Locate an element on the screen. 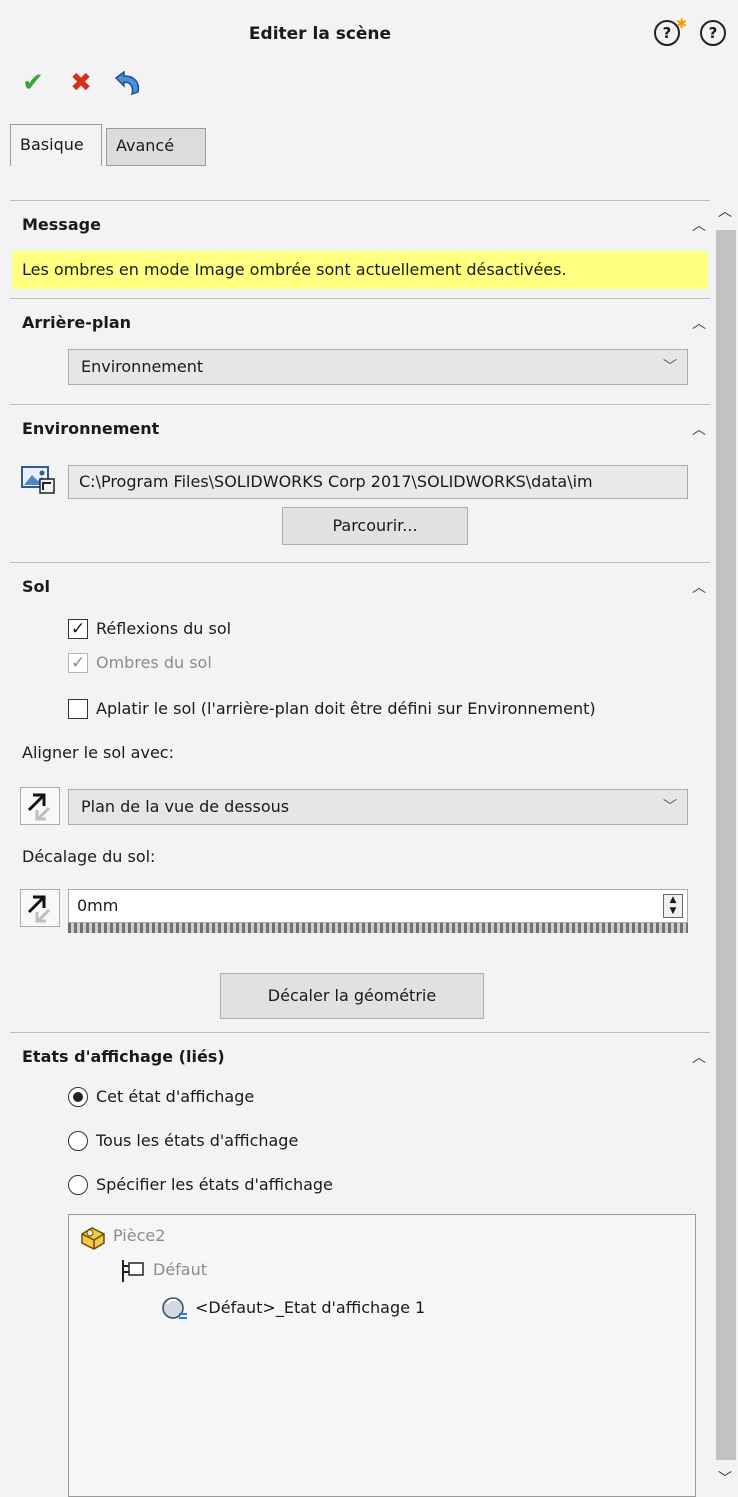 This screenshot has width=738, height=1497. offset-direction-icon is located at coordinates (40, 908).